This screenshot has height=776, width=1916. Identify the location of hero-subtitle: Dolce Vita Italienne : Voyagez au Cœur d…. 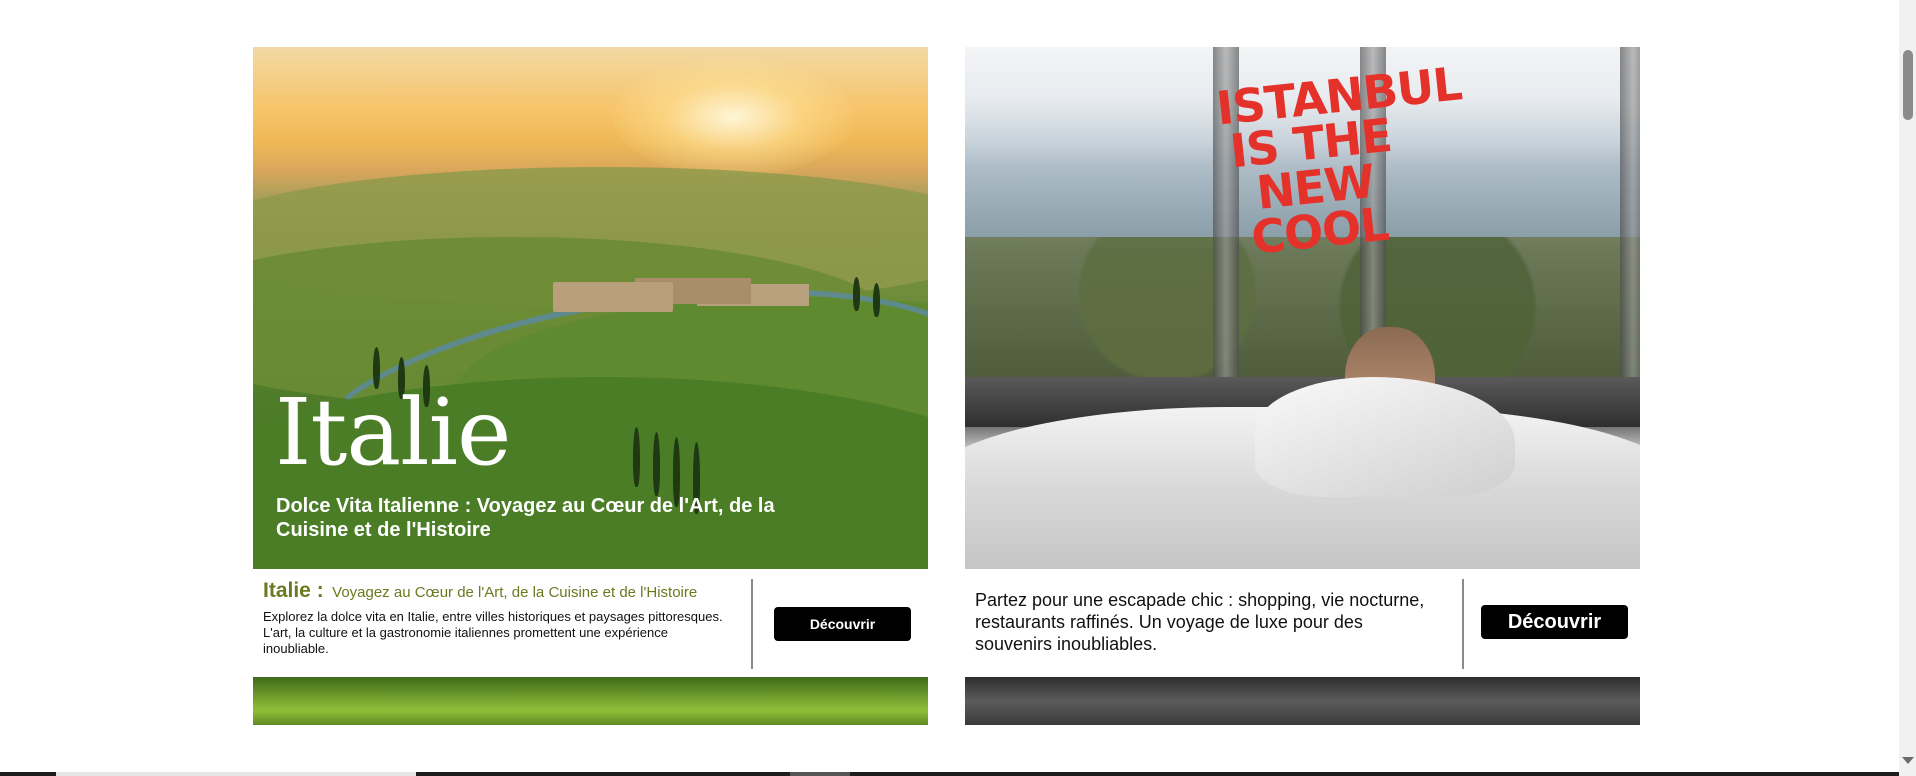
(525, 518).